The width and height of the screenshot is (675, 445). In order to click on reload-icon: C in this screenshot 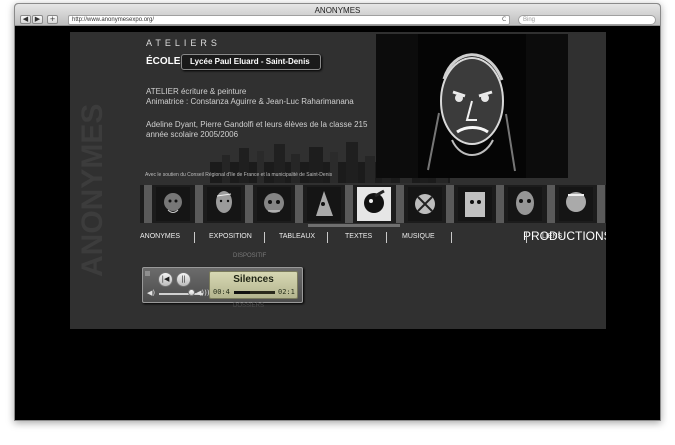, I will do `click(504, 19)`.